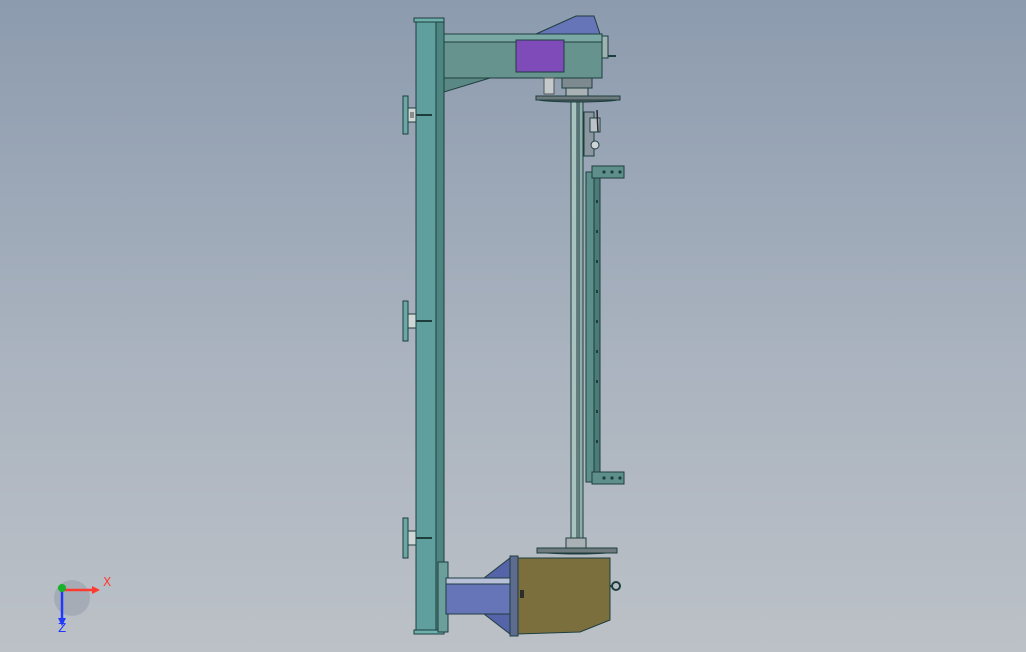 The width and height of the screenshot is (1026, 652). Describe the element at coordinates (605, 325) in the screenshot. I see `side-rail` at that location.